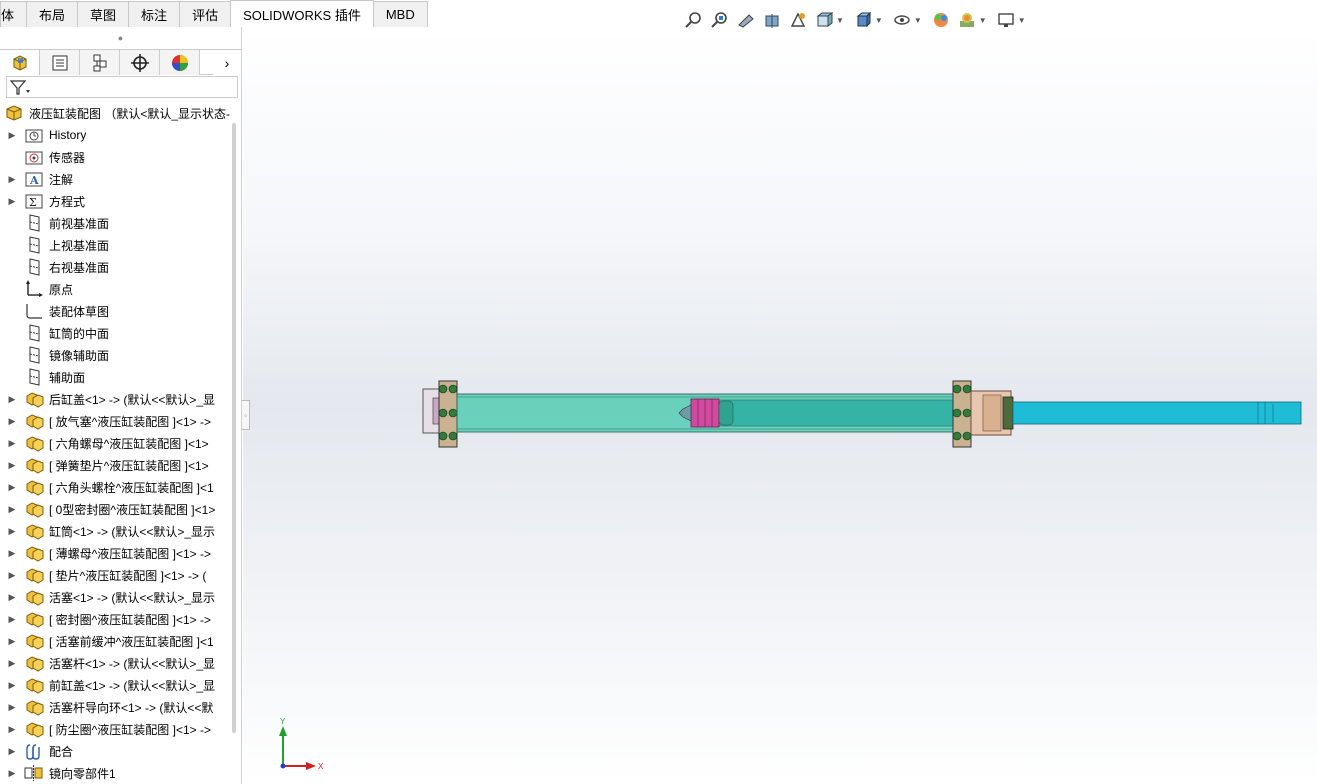  I want to click on tree-item-label: 传感器, so click(67, 157).